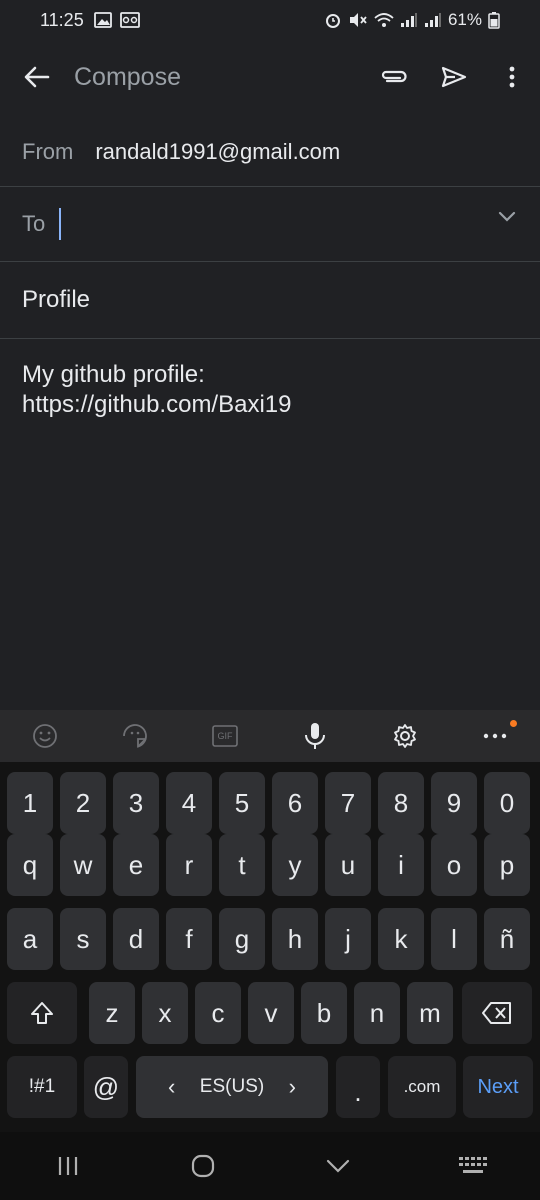 The height and width of the screenshot is (1200, 540). I want to click on key-e: e, so click(136, 865).